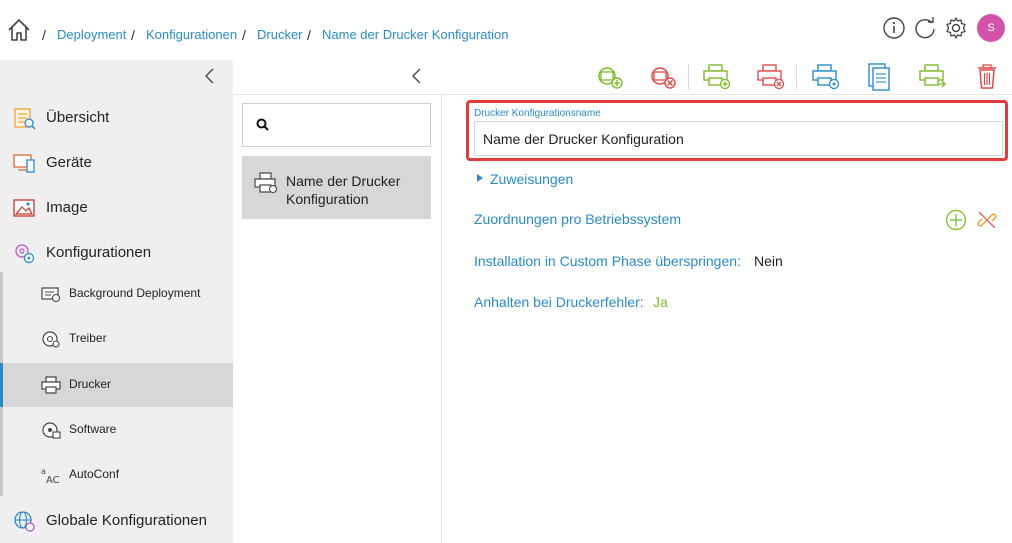  What do you see at coordinates (210, 76) in the screenshot?
I see `collapse-sidebar-icon` at bounding box center [210, 76].